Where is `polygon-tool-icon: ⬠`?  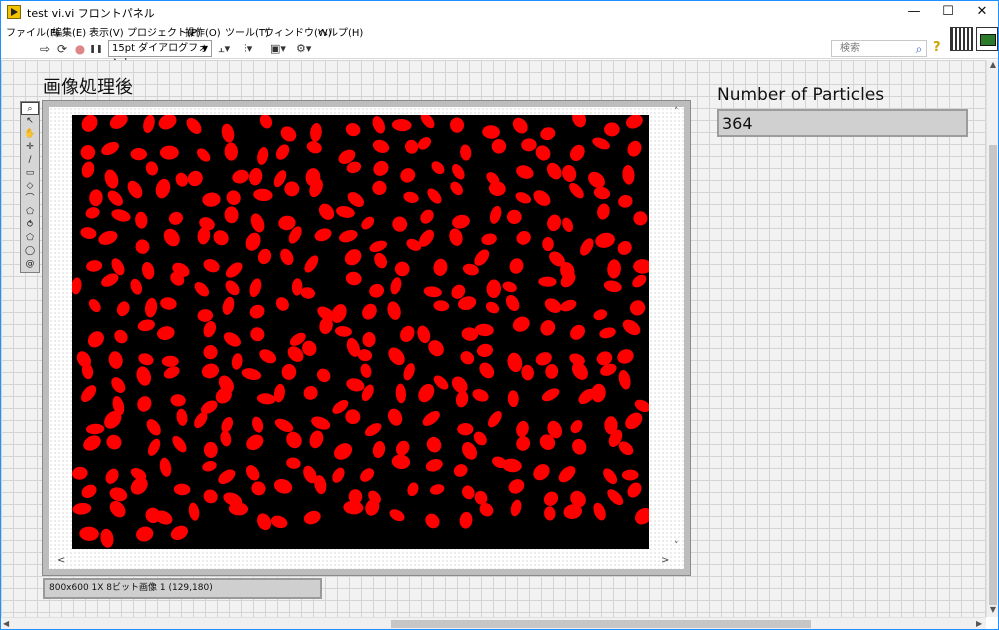 polygon-tool-icon: ⬠ is located at coordinates (30, 212).